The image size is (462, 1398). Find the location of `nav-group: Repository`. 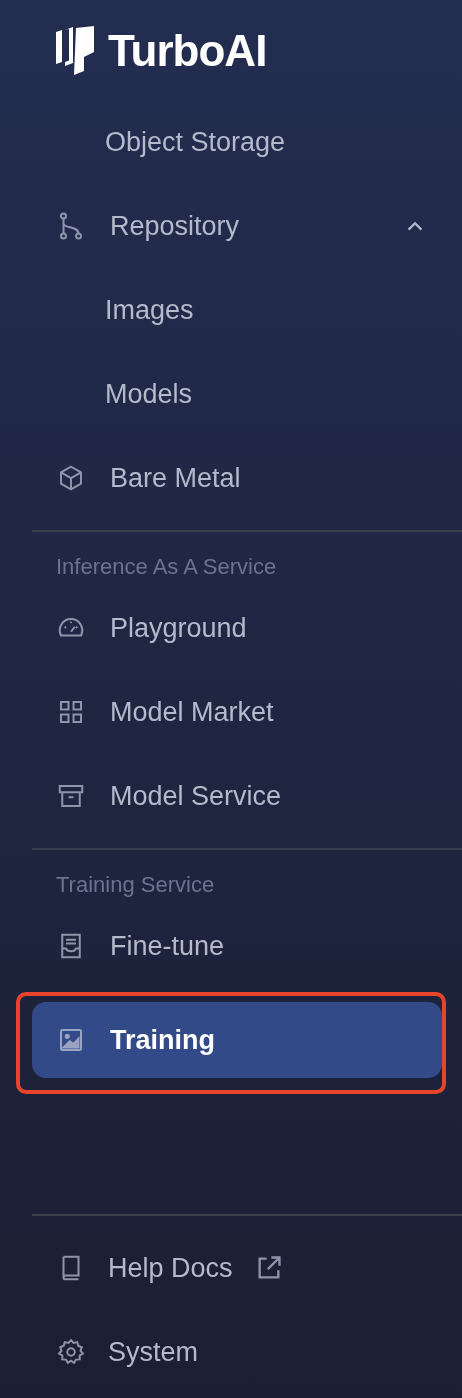

nav-group: Repository is located at coordinates (237, 226).